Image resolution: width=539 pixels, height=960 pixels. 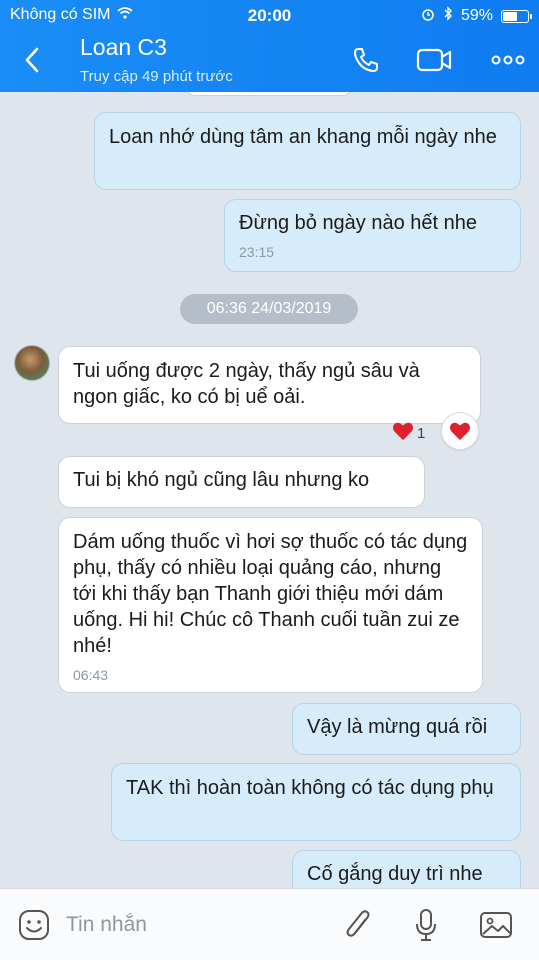 What do you see at coordinates (428, 16) in the screenshot?
I see `alarm-icon` at bounding box center [428, 16].